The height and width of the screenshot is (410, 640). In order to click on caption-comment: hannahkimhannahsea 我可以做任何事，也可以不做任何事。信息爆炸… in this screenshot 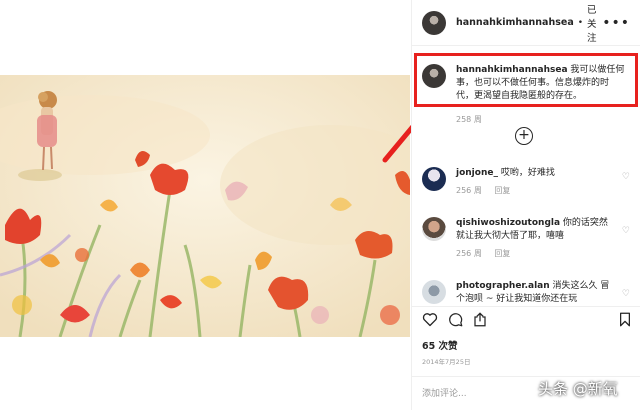, I will do `click(527, 95)`.